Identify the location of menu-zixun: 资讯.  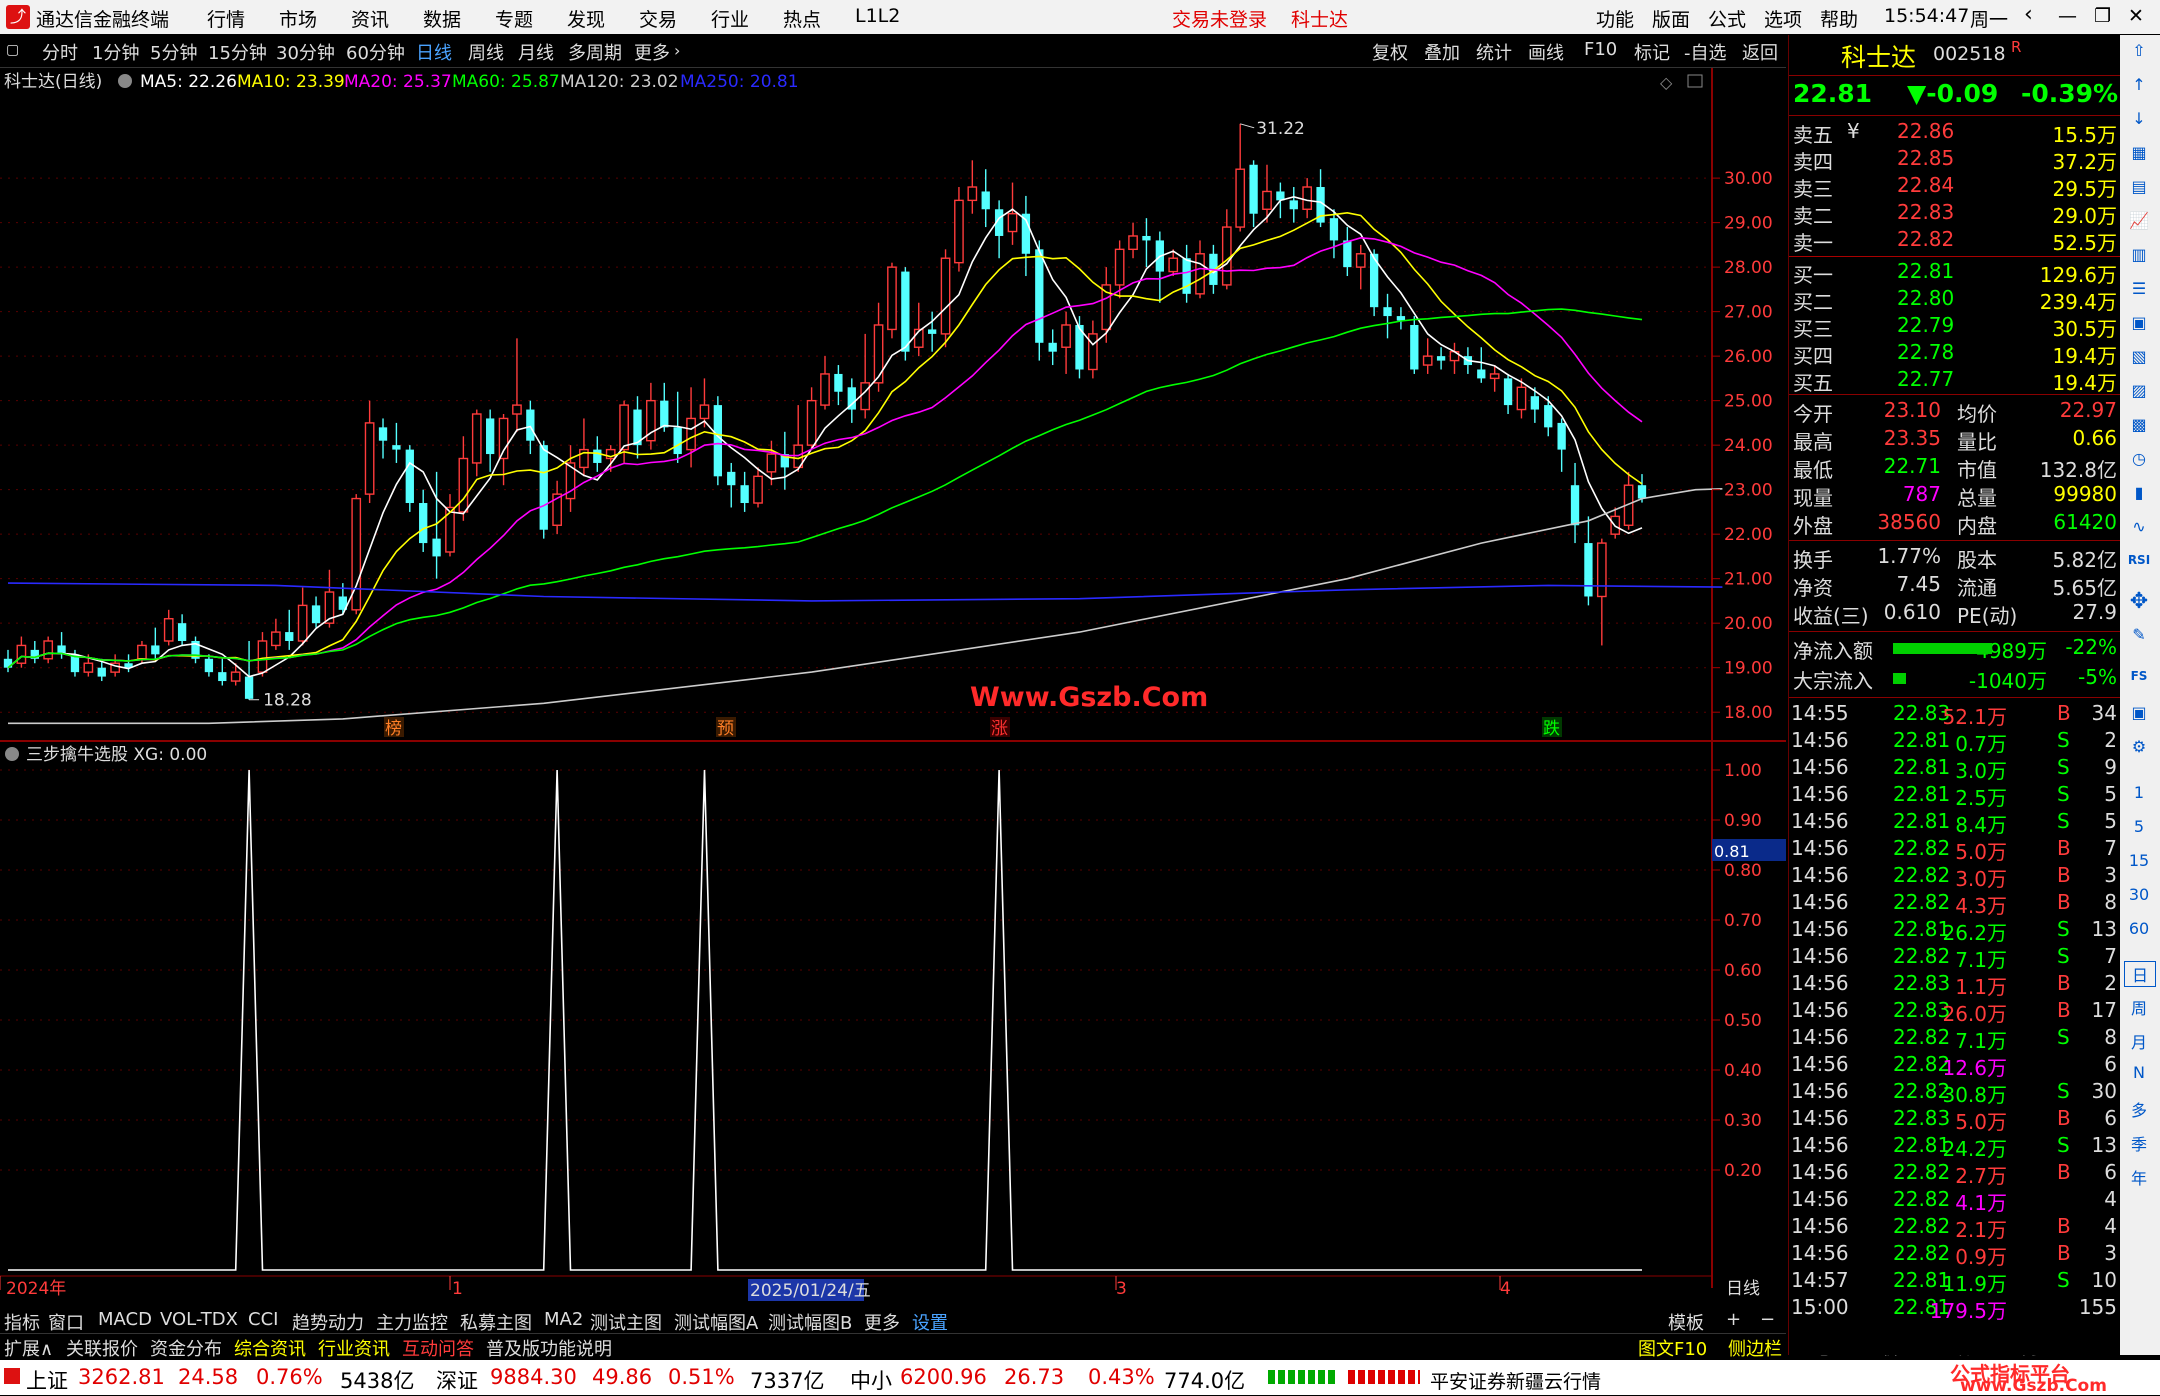
(370, 18).